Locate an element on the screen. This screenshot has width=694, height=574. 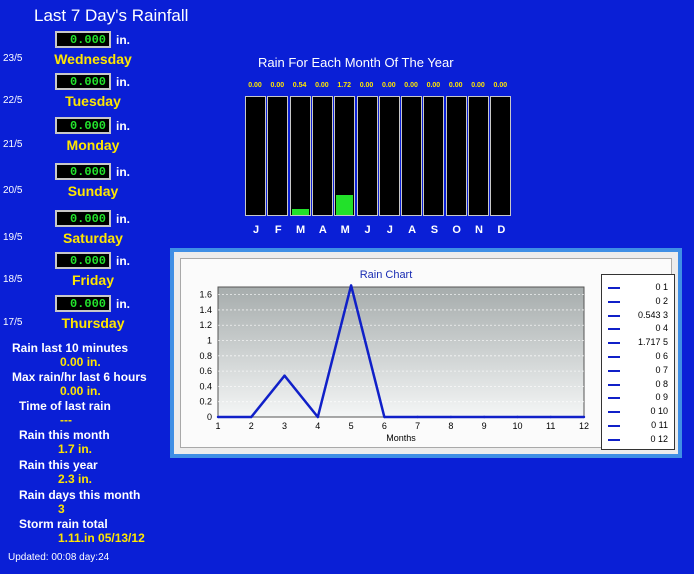
month-label: F is located at coordinates (278, 230).